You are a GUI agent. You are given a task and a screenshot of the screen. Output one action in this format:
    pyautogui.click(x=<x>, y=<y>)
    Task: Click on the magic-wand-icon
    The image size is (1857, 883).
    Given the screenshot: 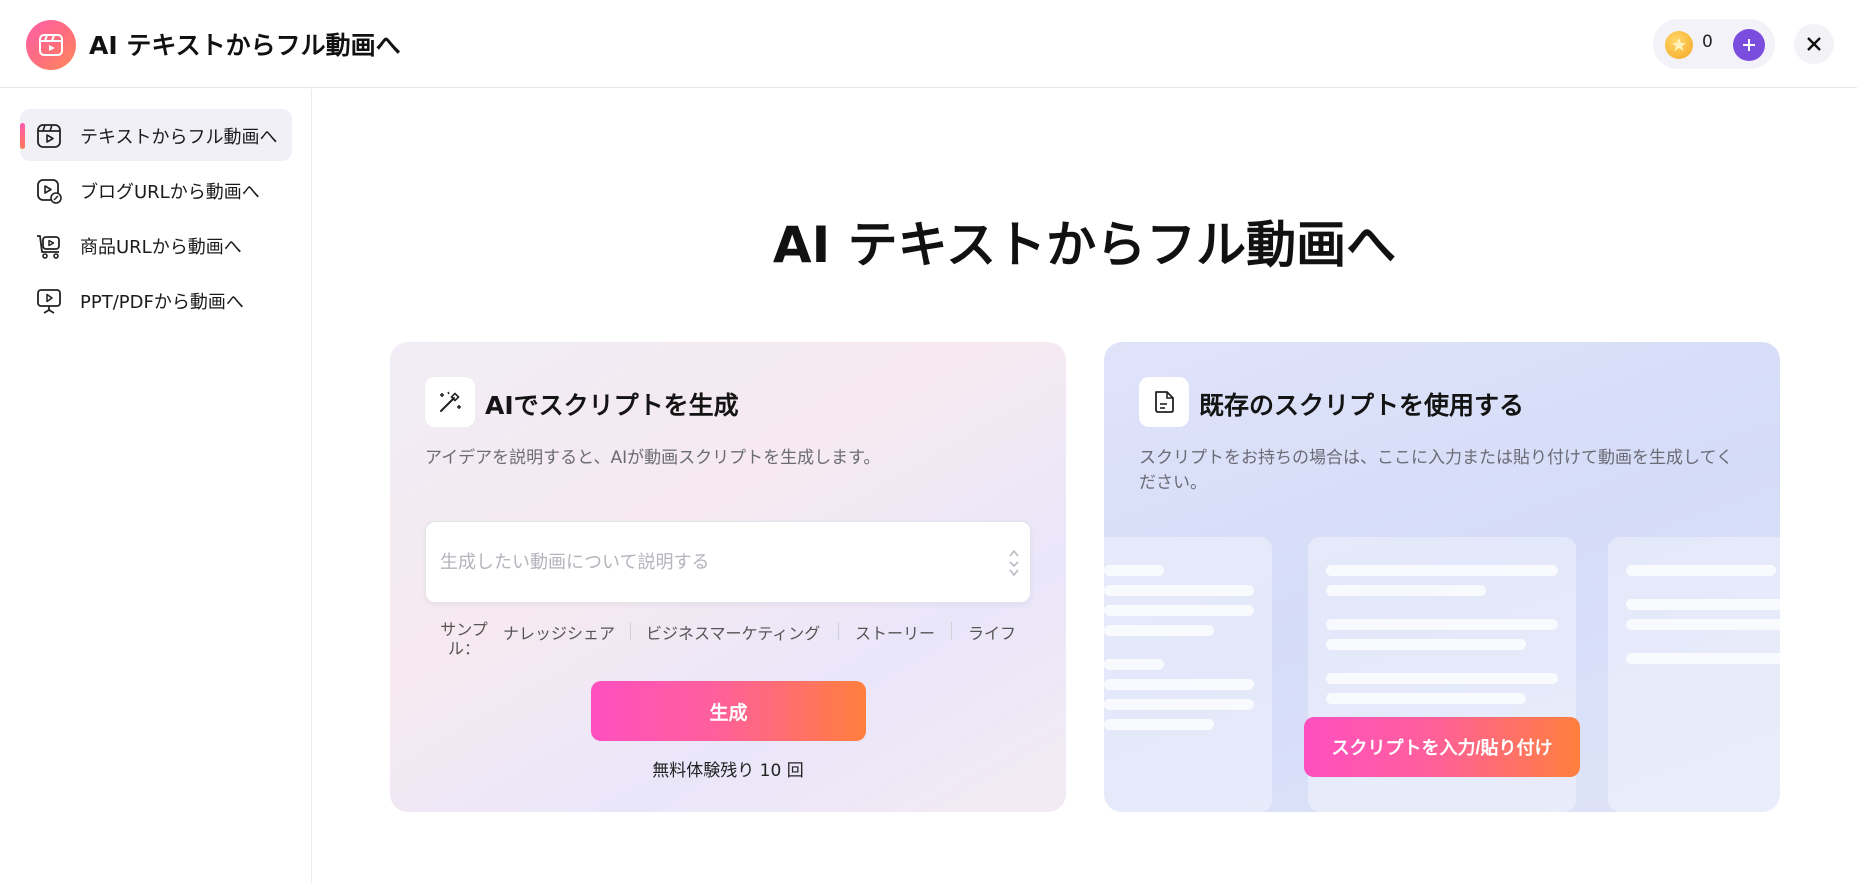 What is the action you would take?
    pyautogui.click(x=450, y=402)
    